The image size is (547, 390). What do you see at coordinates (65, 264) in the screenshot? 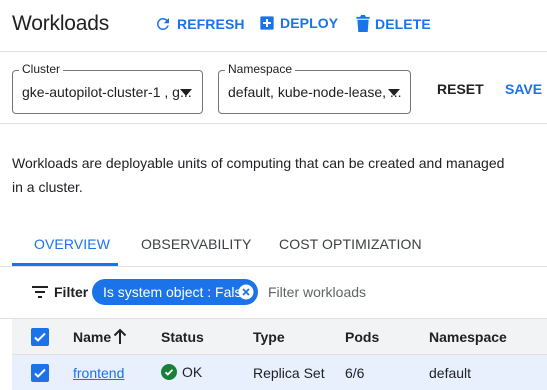
I see `active-tab-indicator` at bounding box center [65, 264].